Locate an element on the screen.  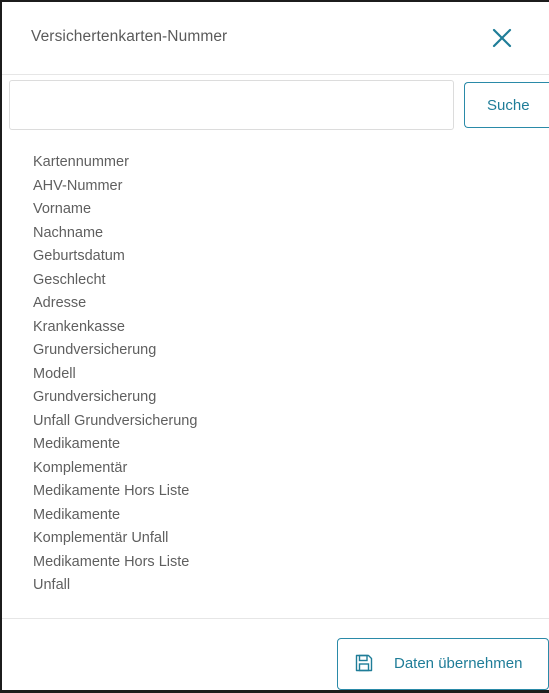
close-button is located at coordinates (502, 38).